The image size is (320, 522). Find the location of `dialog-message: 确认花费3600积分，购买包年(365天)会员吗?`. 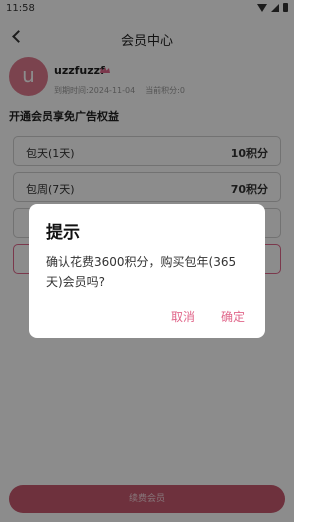

dialog-message: 确认花费3600积分，购买包年(365天)会员吗? is located at coordinates (141, 272).